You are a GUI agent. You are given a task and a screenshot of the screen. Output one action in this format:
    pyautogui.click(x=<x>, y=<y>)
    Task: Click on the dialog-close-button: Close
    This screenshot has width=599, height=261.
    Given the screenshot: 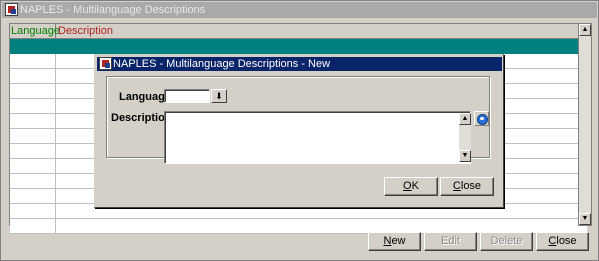 What is the action you would take?
    pyautogui.click(x=467, y=186)
    